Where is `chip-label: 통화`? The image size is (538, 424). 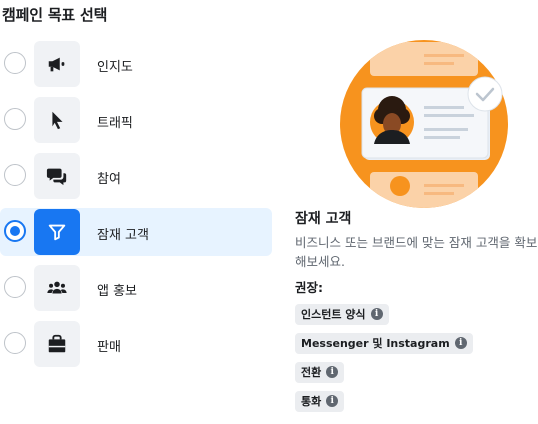
chip-label: 통화 is located at coordinates (311, 401).